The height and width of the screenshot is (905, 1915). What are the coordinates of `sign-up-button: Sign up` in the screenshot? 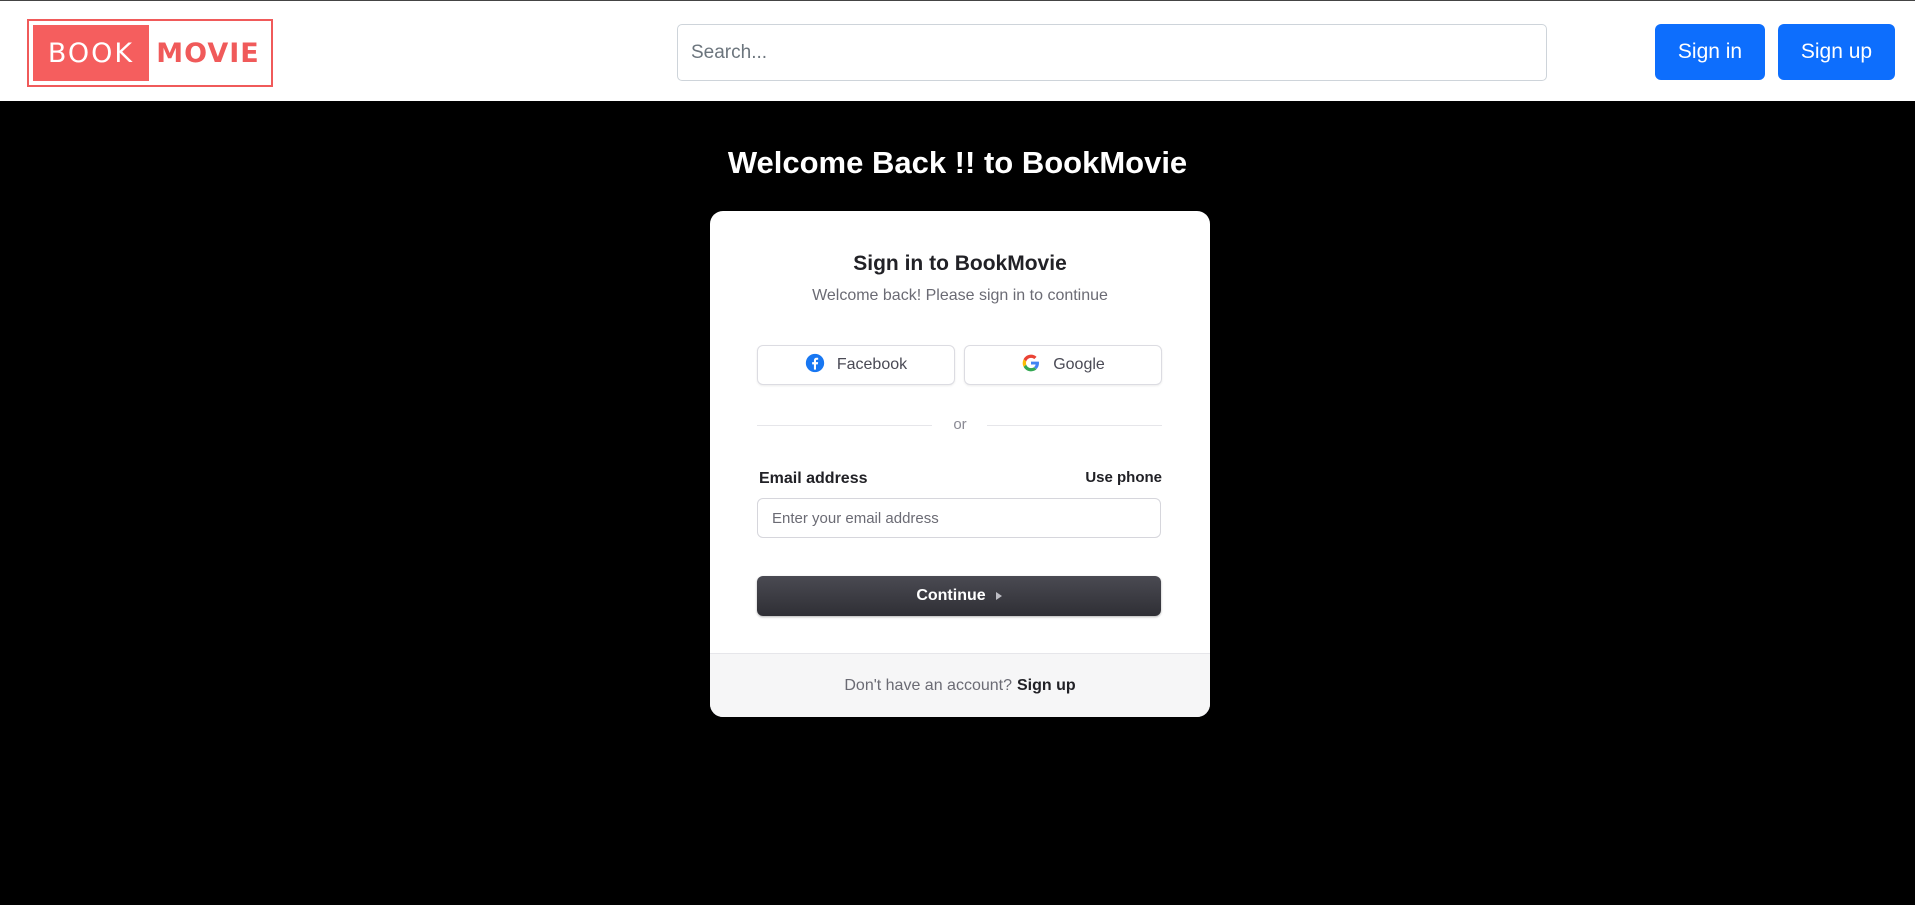 It's located at (1836, 52).